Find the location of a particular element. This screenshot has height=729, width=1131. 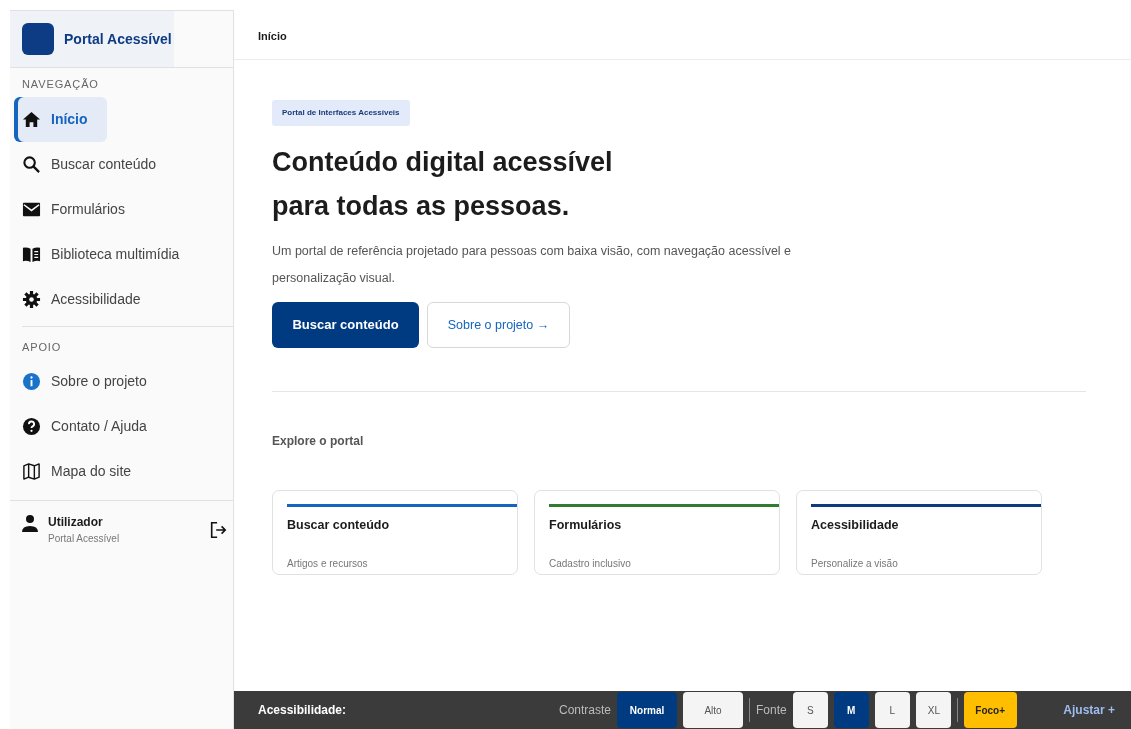

sidebar-item: Biblioteca multimídia is located at coordinates (117, 254).